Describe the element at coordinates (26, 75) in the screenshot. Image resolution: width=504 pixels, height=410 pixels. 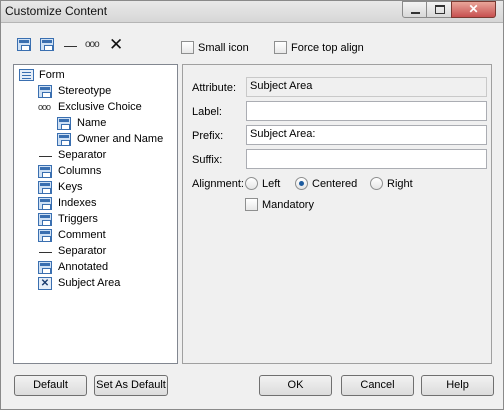
I see `form-icon` at that location.